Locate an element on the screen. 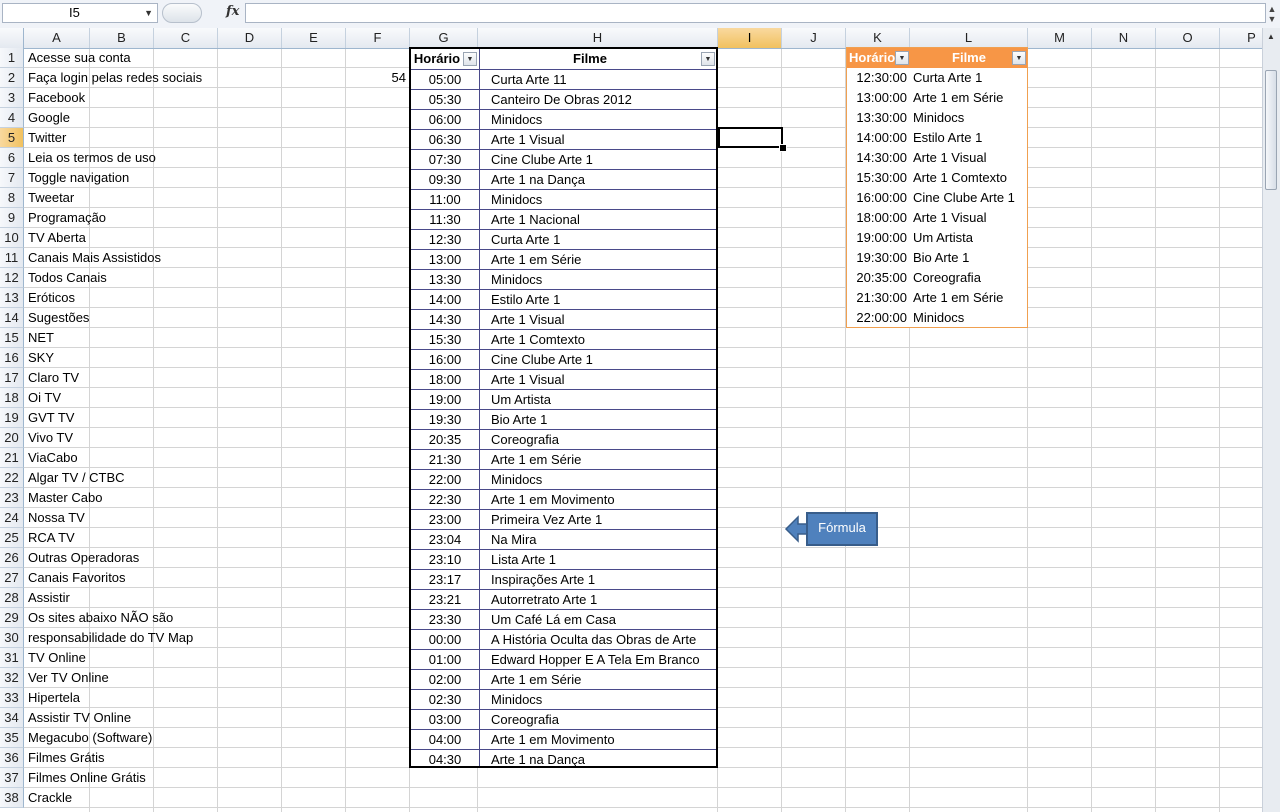 This screenshot has width=1280, height=812. fill-handle is located at coordinates (783, 148).